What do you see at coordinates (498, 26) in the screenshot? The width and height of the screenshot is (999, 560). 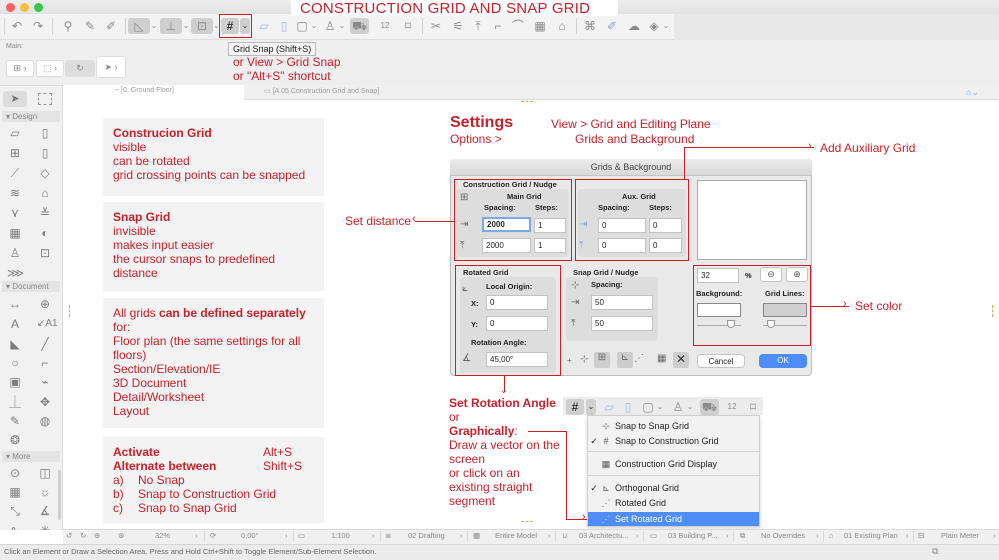 I see `offset-icon: ⌐` at bounding box center [498, 26].